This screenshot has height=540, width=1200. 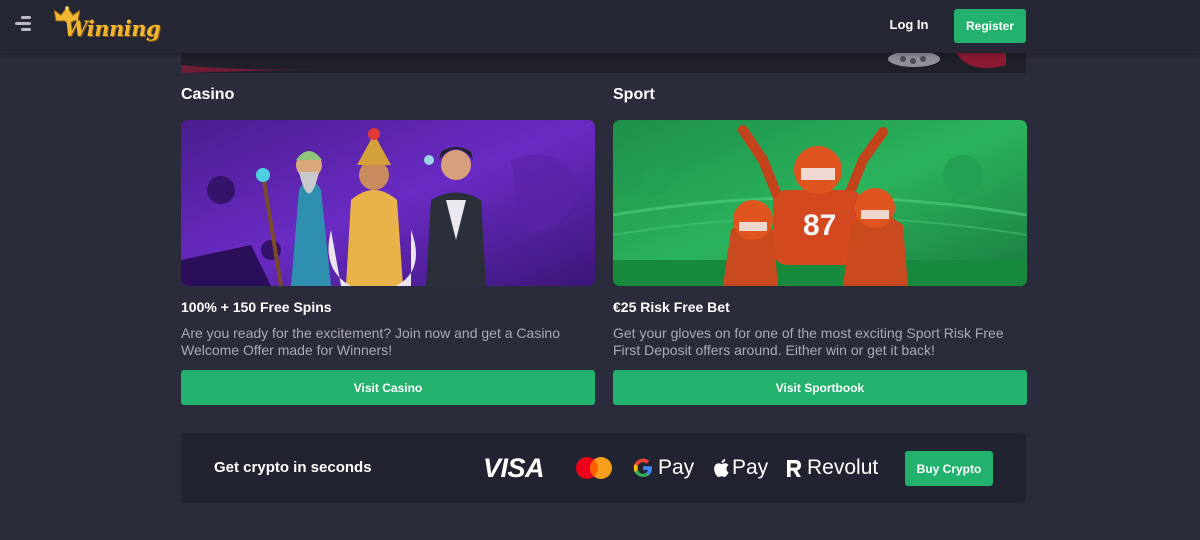 I want to click on visit-sportbook-button: Visit Sportbook, so click(x=820, y=387).